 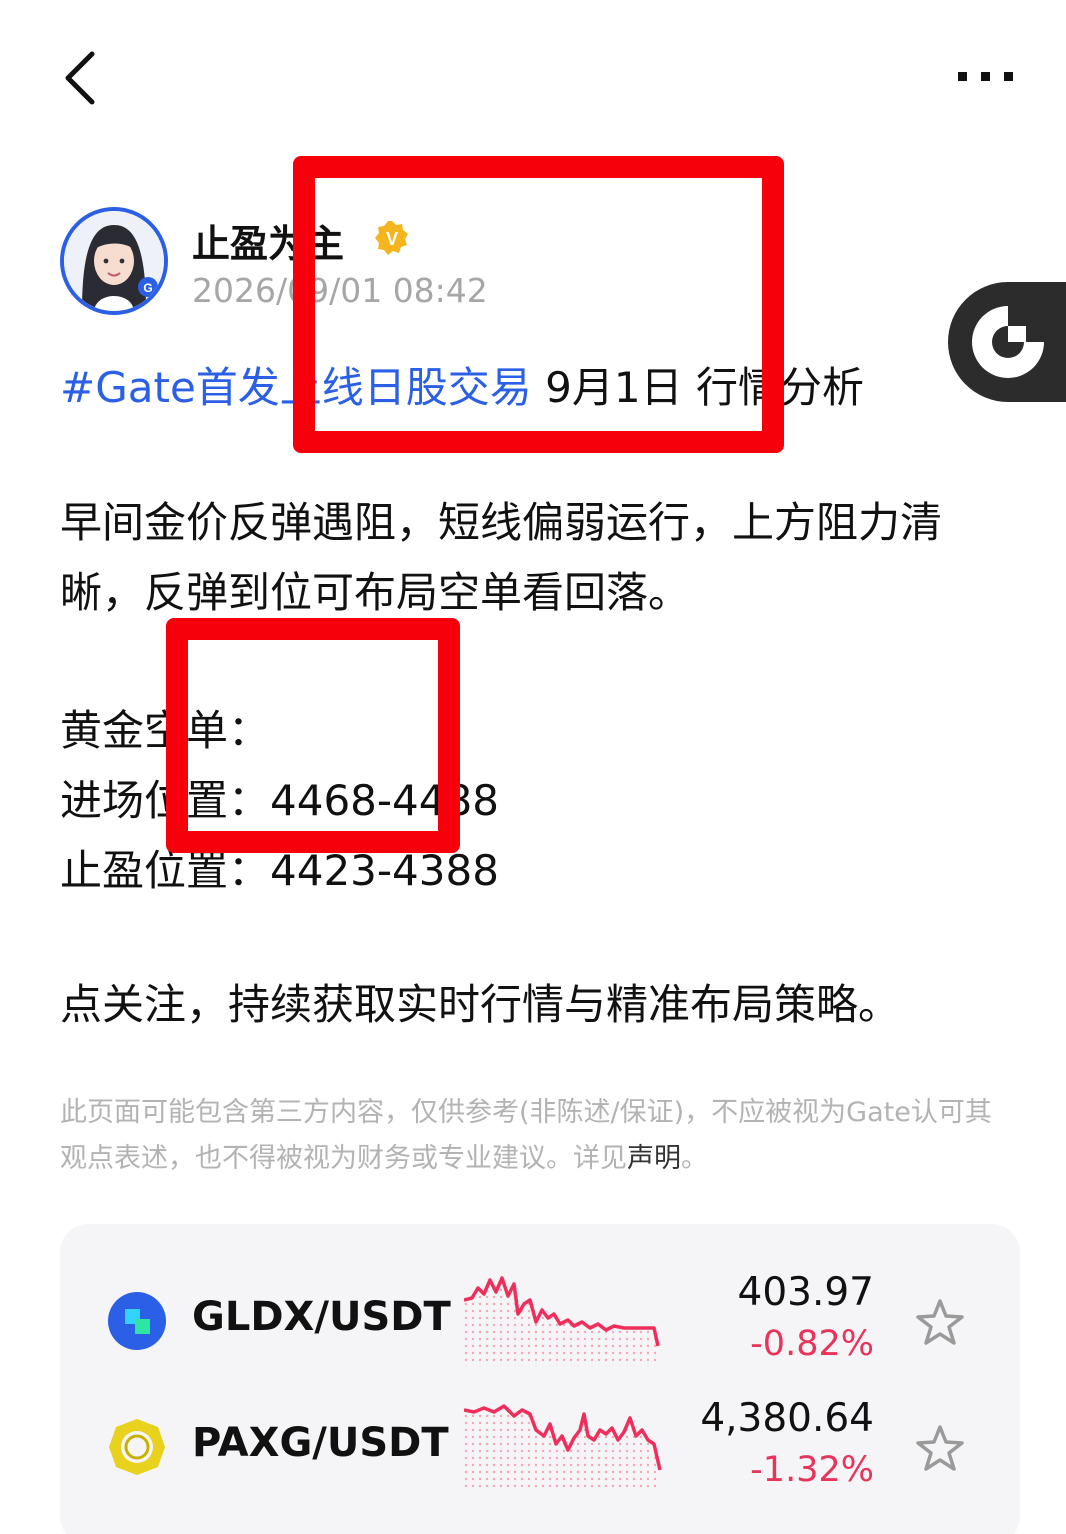 I want to click on ticker-row: PAXG/USDT 4,380.64 -1.32%, so click(x=540, y=1446).